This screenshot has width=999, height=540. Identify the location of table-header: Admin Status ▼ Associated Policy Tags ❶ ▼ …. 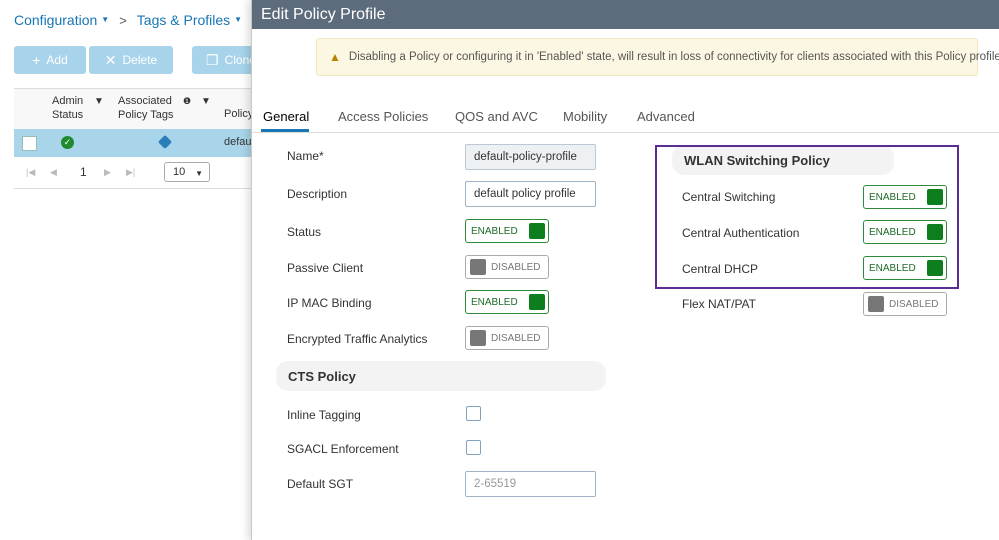
(134, 109).